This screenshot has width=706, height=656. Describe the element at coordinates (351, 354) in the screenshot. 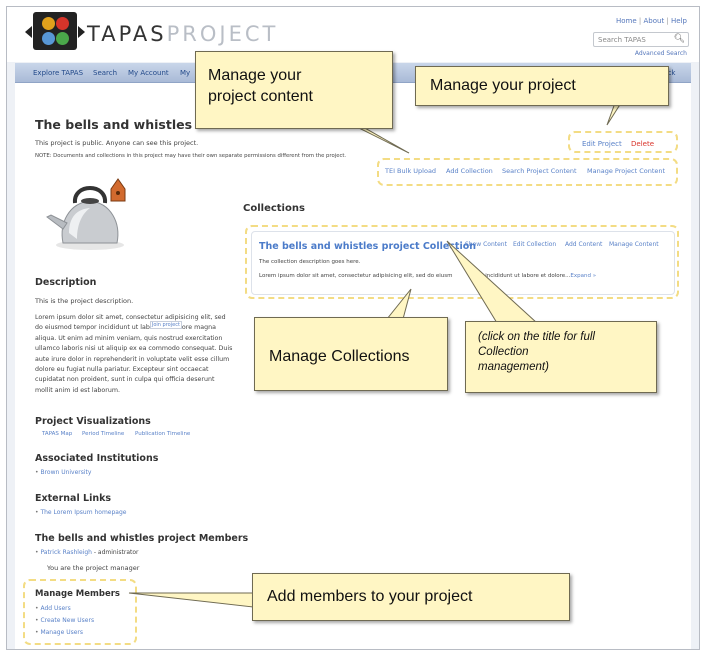

I see `callout-manage-collections: Manage Collections` at that location.